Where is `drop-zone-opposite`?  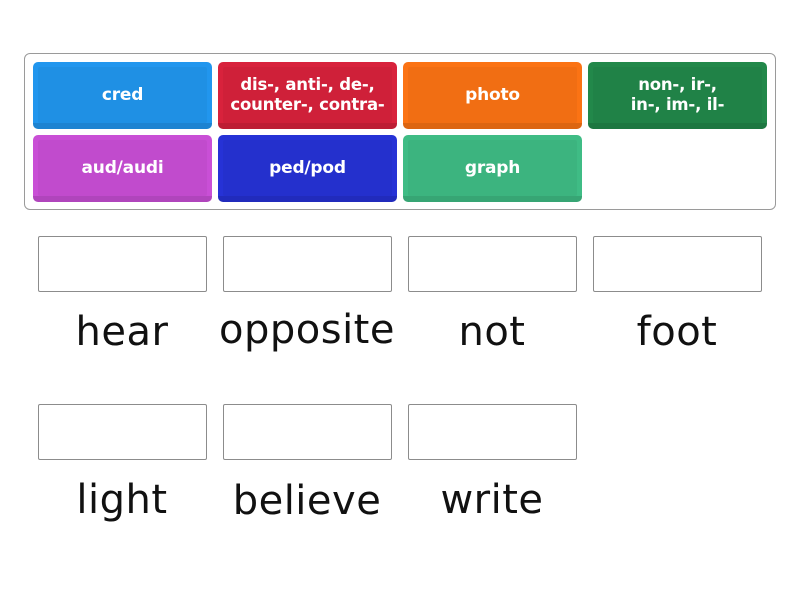 drop-zone-opposite is located at coordinates (307, 264).